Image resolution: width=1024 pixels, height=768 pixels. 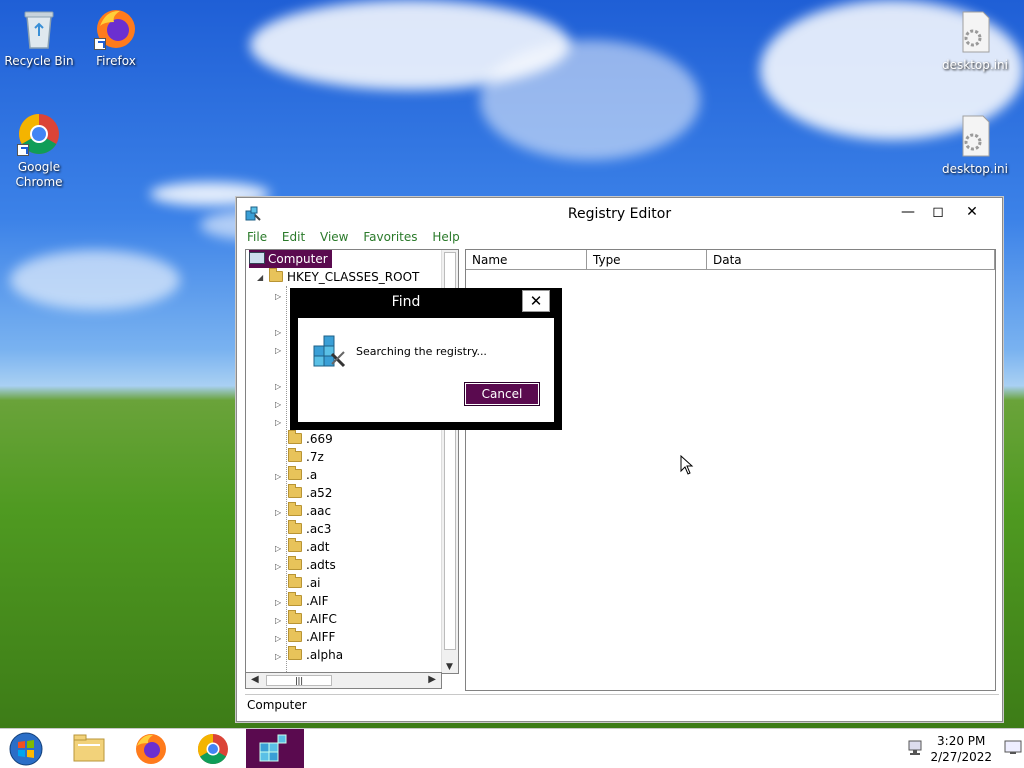 I want to click on settings-file-icon, so click(x=975, y=136).